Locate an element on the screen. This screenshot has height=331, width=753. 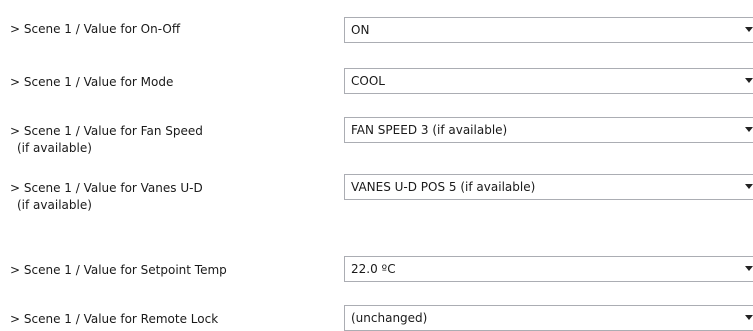
parameter-label-text: > Scene 1 / Value for On-Off is located at coordinates (95, 29).